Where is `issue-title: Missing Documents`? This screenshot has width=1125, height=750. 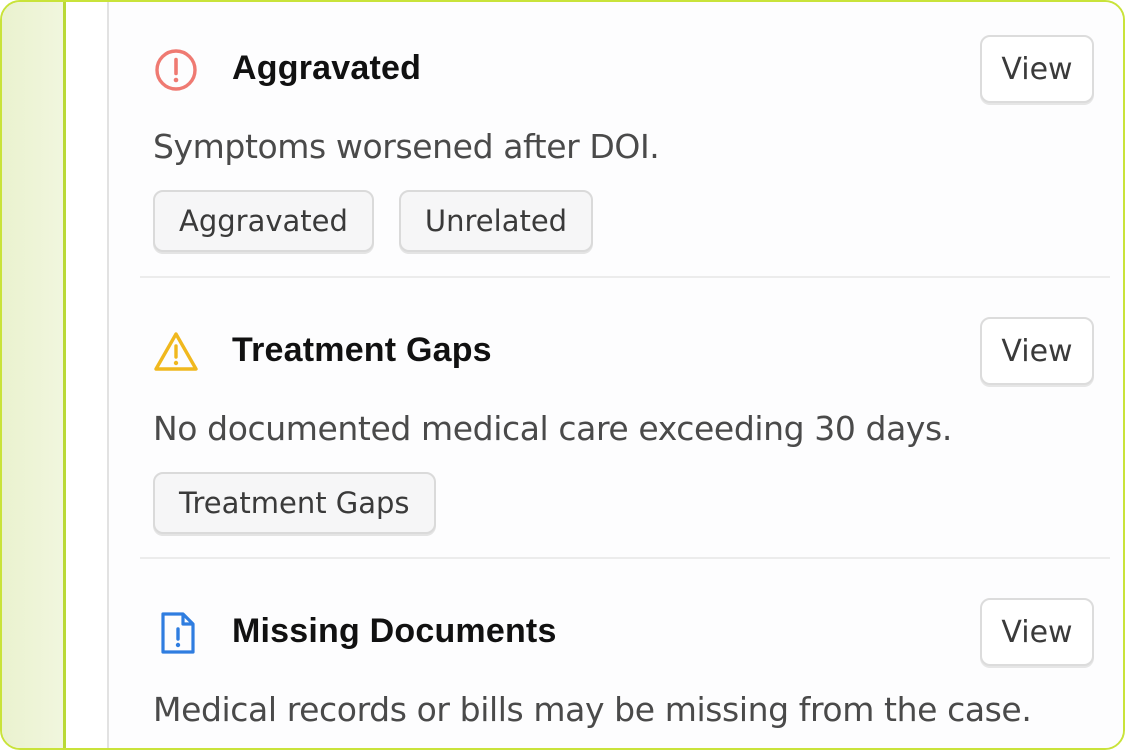 issue-title: Missing Documents is located at coordinates (394, 631).